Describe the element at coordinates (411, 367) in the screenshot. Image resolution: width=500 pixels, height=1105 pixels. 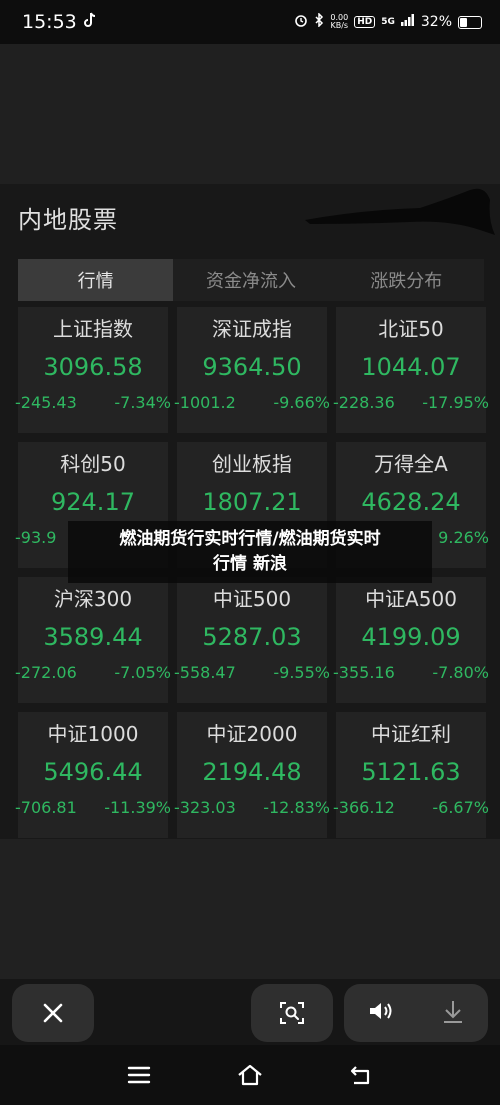
I see `index-value: 1044.07` at that location.